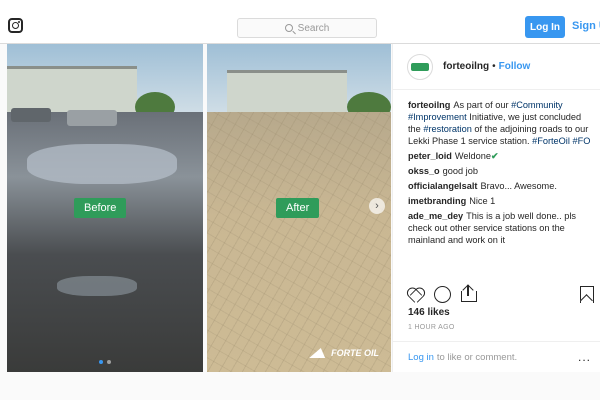  I want to click on hashtag-link: #restoration, so click(447, 129).